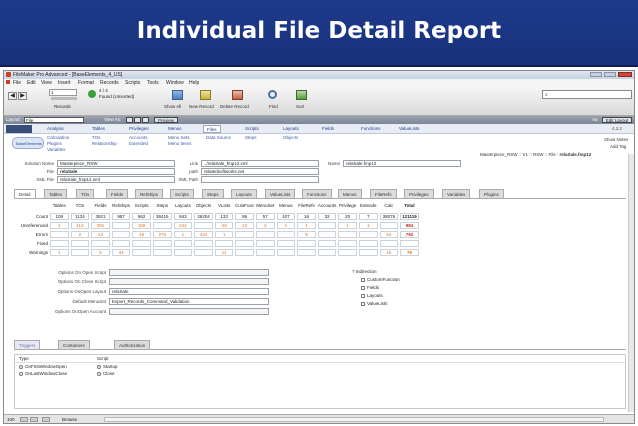 The image size is (638, 426). Describe the element at coordinates (189, 311) in the screenshot. I see `on-open-account-field` at that location.